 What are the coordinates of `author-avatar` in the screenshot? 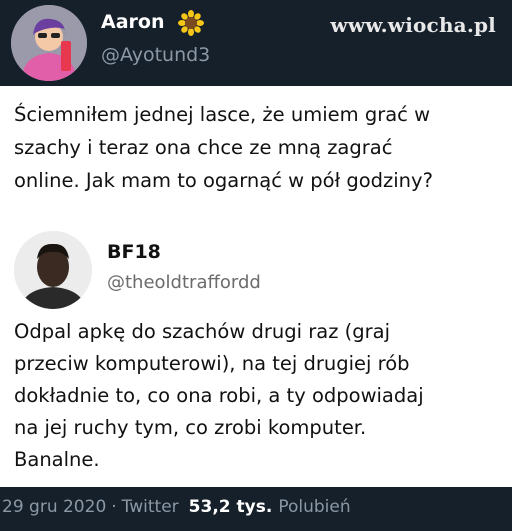 It's located at (49, 43).